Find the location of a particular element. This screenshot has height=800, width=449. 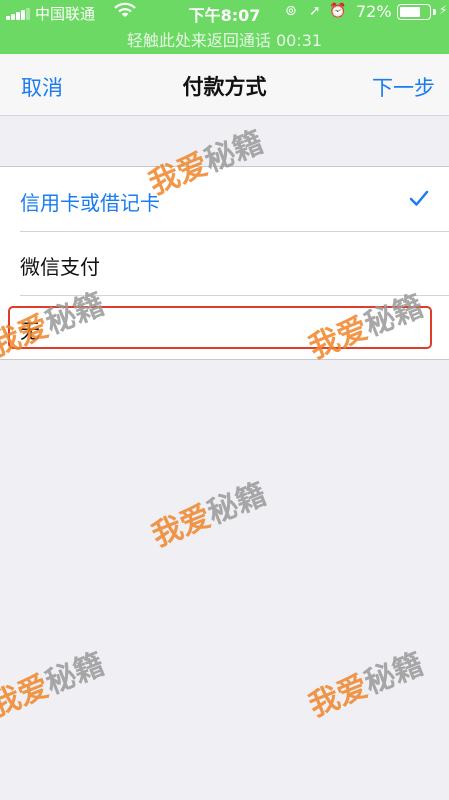

battery-percent: 72% is located at coordinates (374, 11).